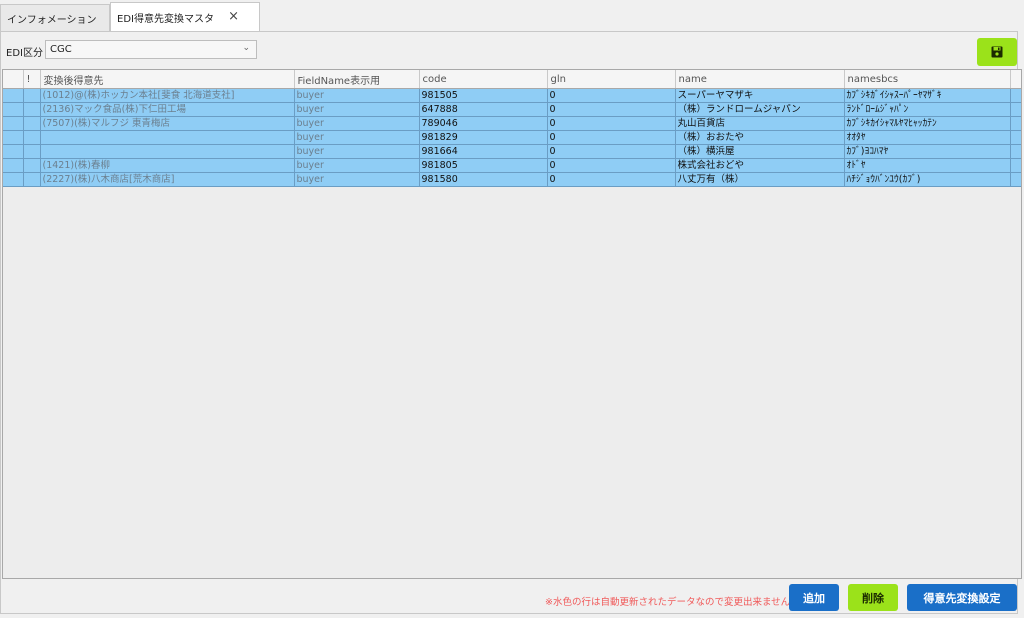 This screenshot has width=1024, height=618. What do you see at coordinates (512, 16) in the screenshot?
I see `tab-bar: インフォメーション EDI得意先変換マスタ ×` at bounding box center [512, 16].